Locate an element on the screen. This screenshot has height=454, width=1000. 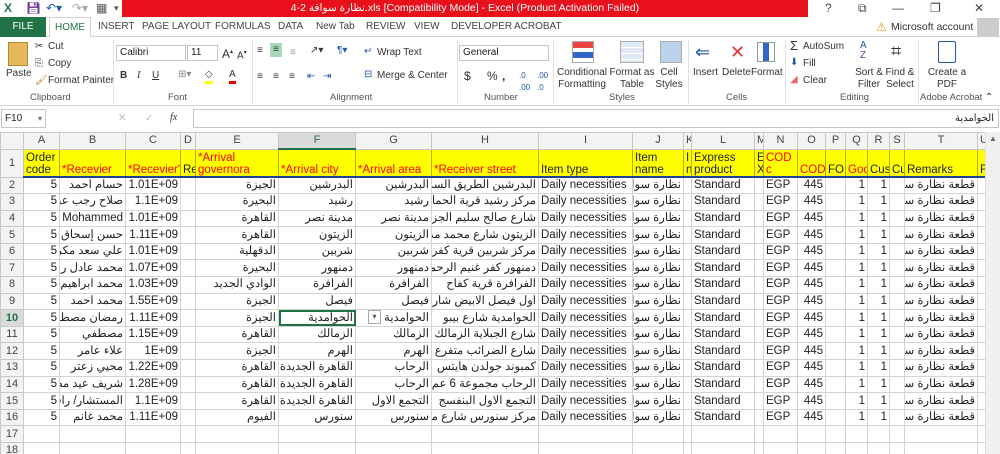
cell-receiver-phone: 1.07E+09 is located at coordinates (153, 268).